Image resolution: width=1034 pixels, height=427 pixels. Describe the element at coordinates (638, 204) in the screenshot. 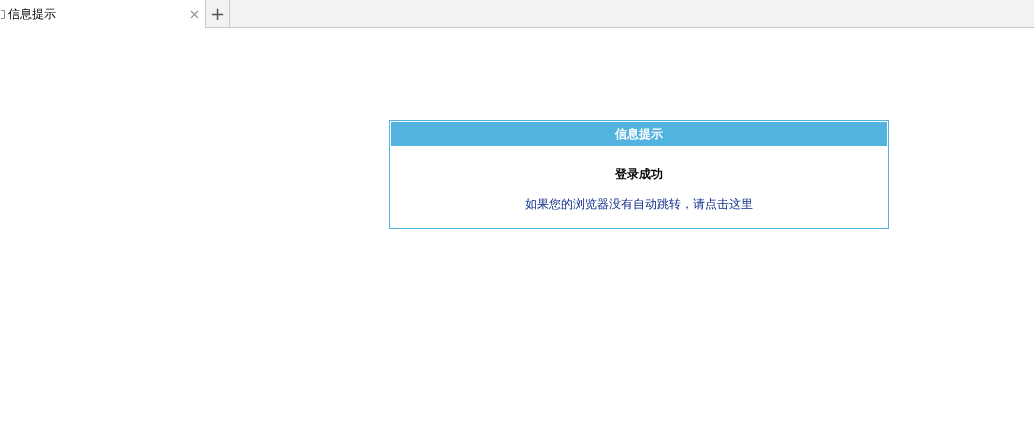

I see `redirect-link: 如果您的浏览器没有自动跳转，请点击这里` at that location.